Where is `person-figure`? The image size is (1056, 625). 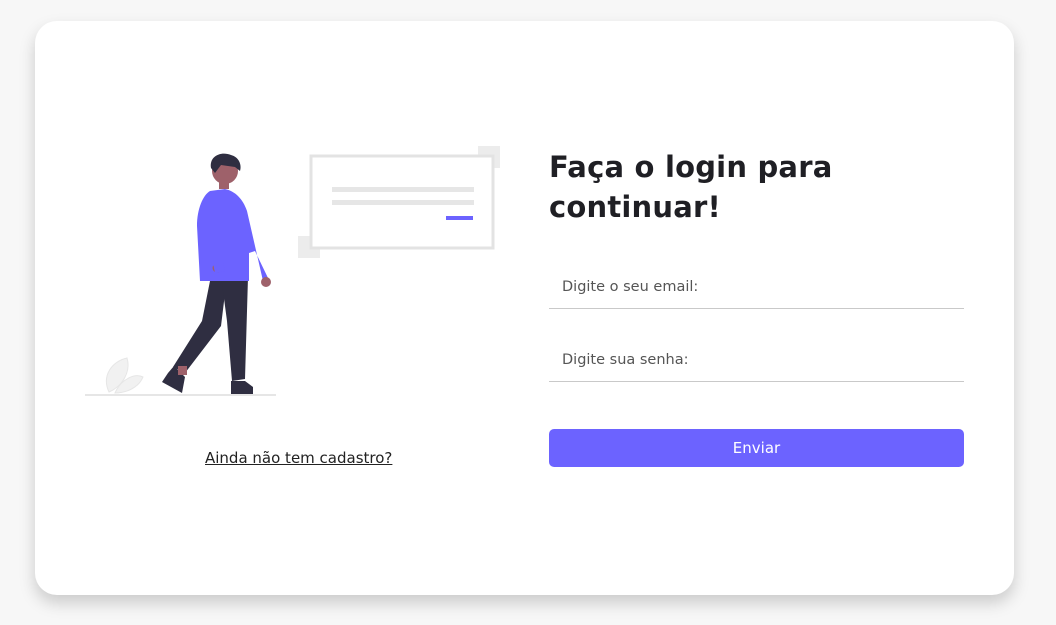 person-figure is located at coordinates (216, 273).